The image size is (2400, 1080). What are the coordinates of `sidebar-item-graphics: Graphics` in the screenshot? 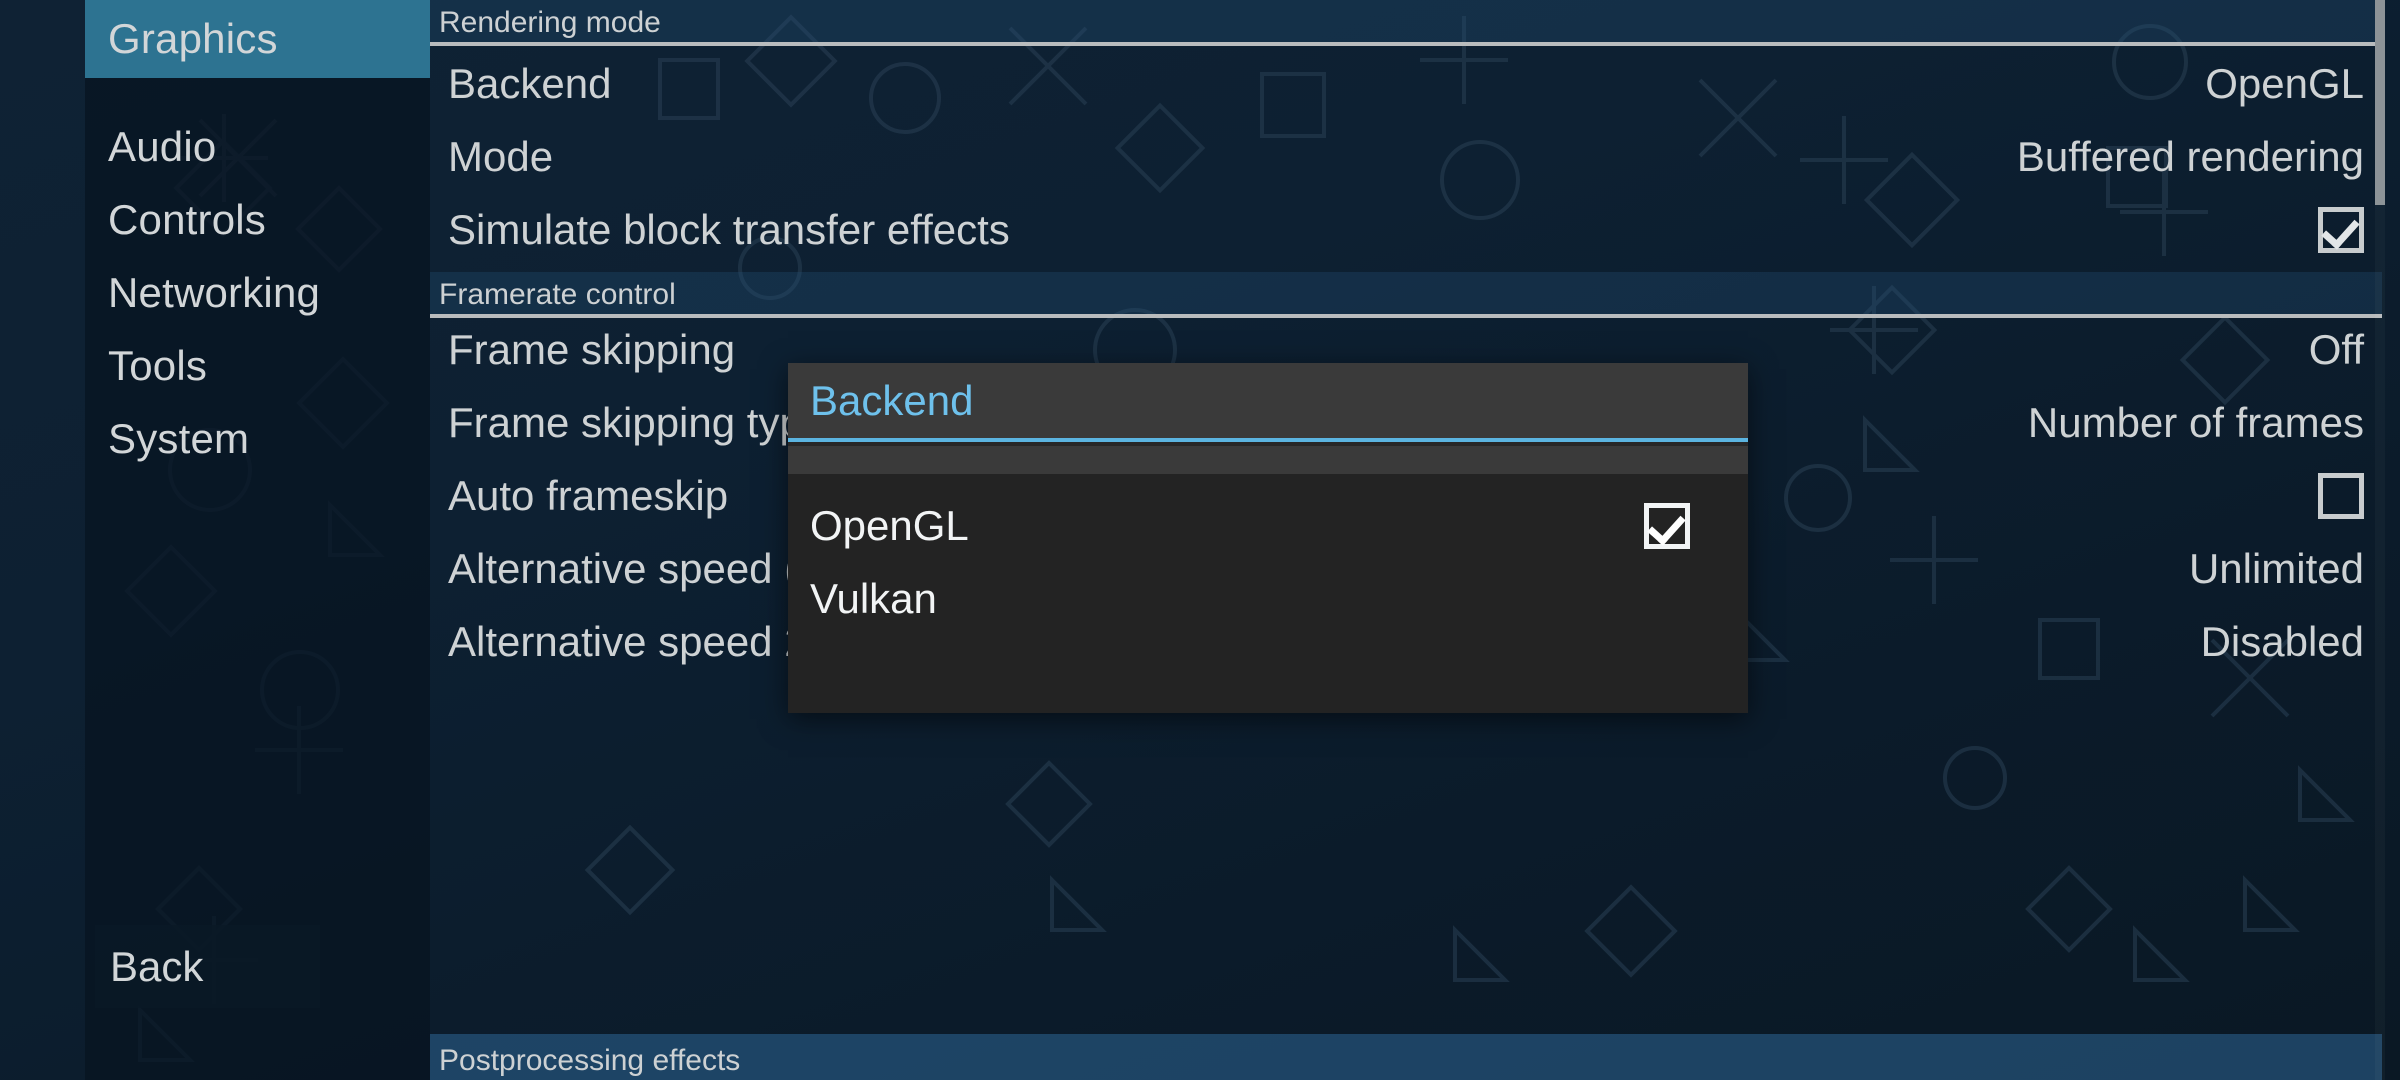 It's located at (257, 39).